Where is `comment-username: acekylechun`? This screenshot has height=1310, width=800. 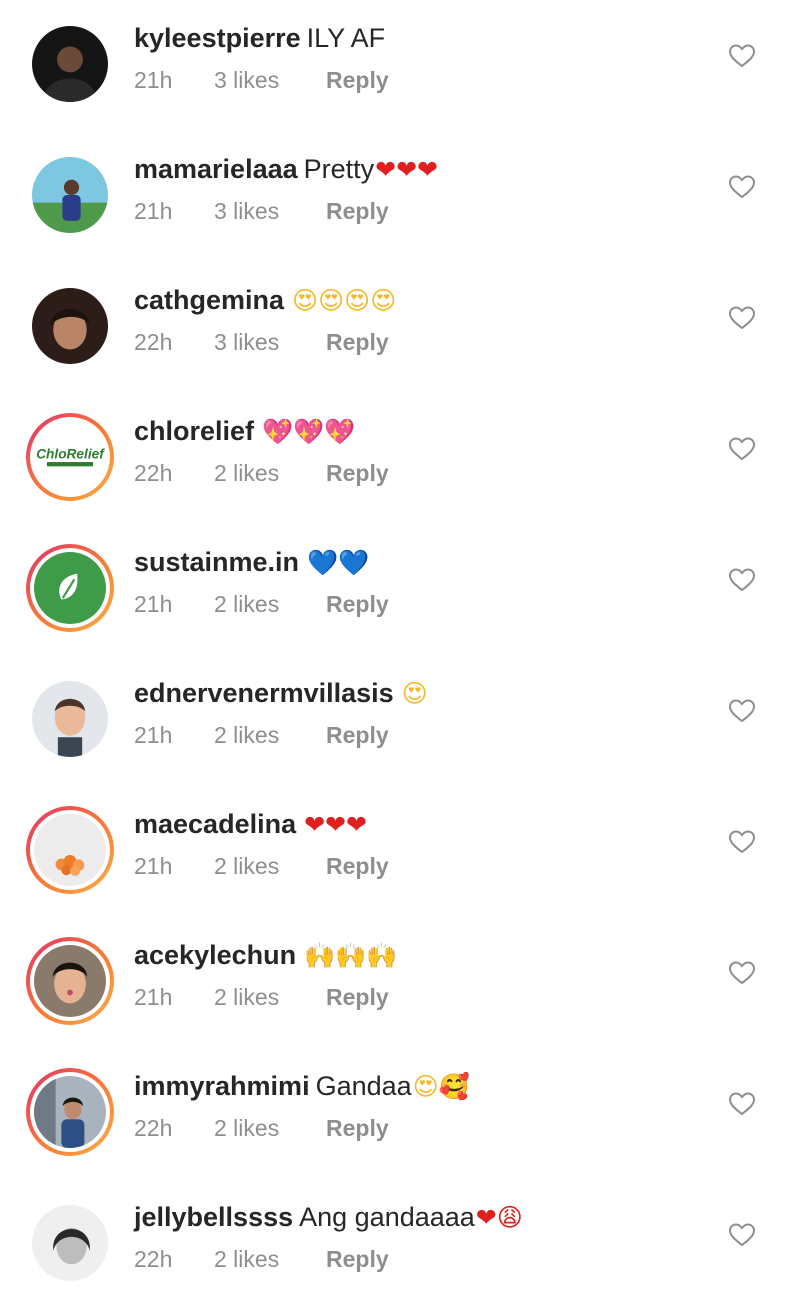
comment-username: acekylechun is located at coordinates (215, 955).